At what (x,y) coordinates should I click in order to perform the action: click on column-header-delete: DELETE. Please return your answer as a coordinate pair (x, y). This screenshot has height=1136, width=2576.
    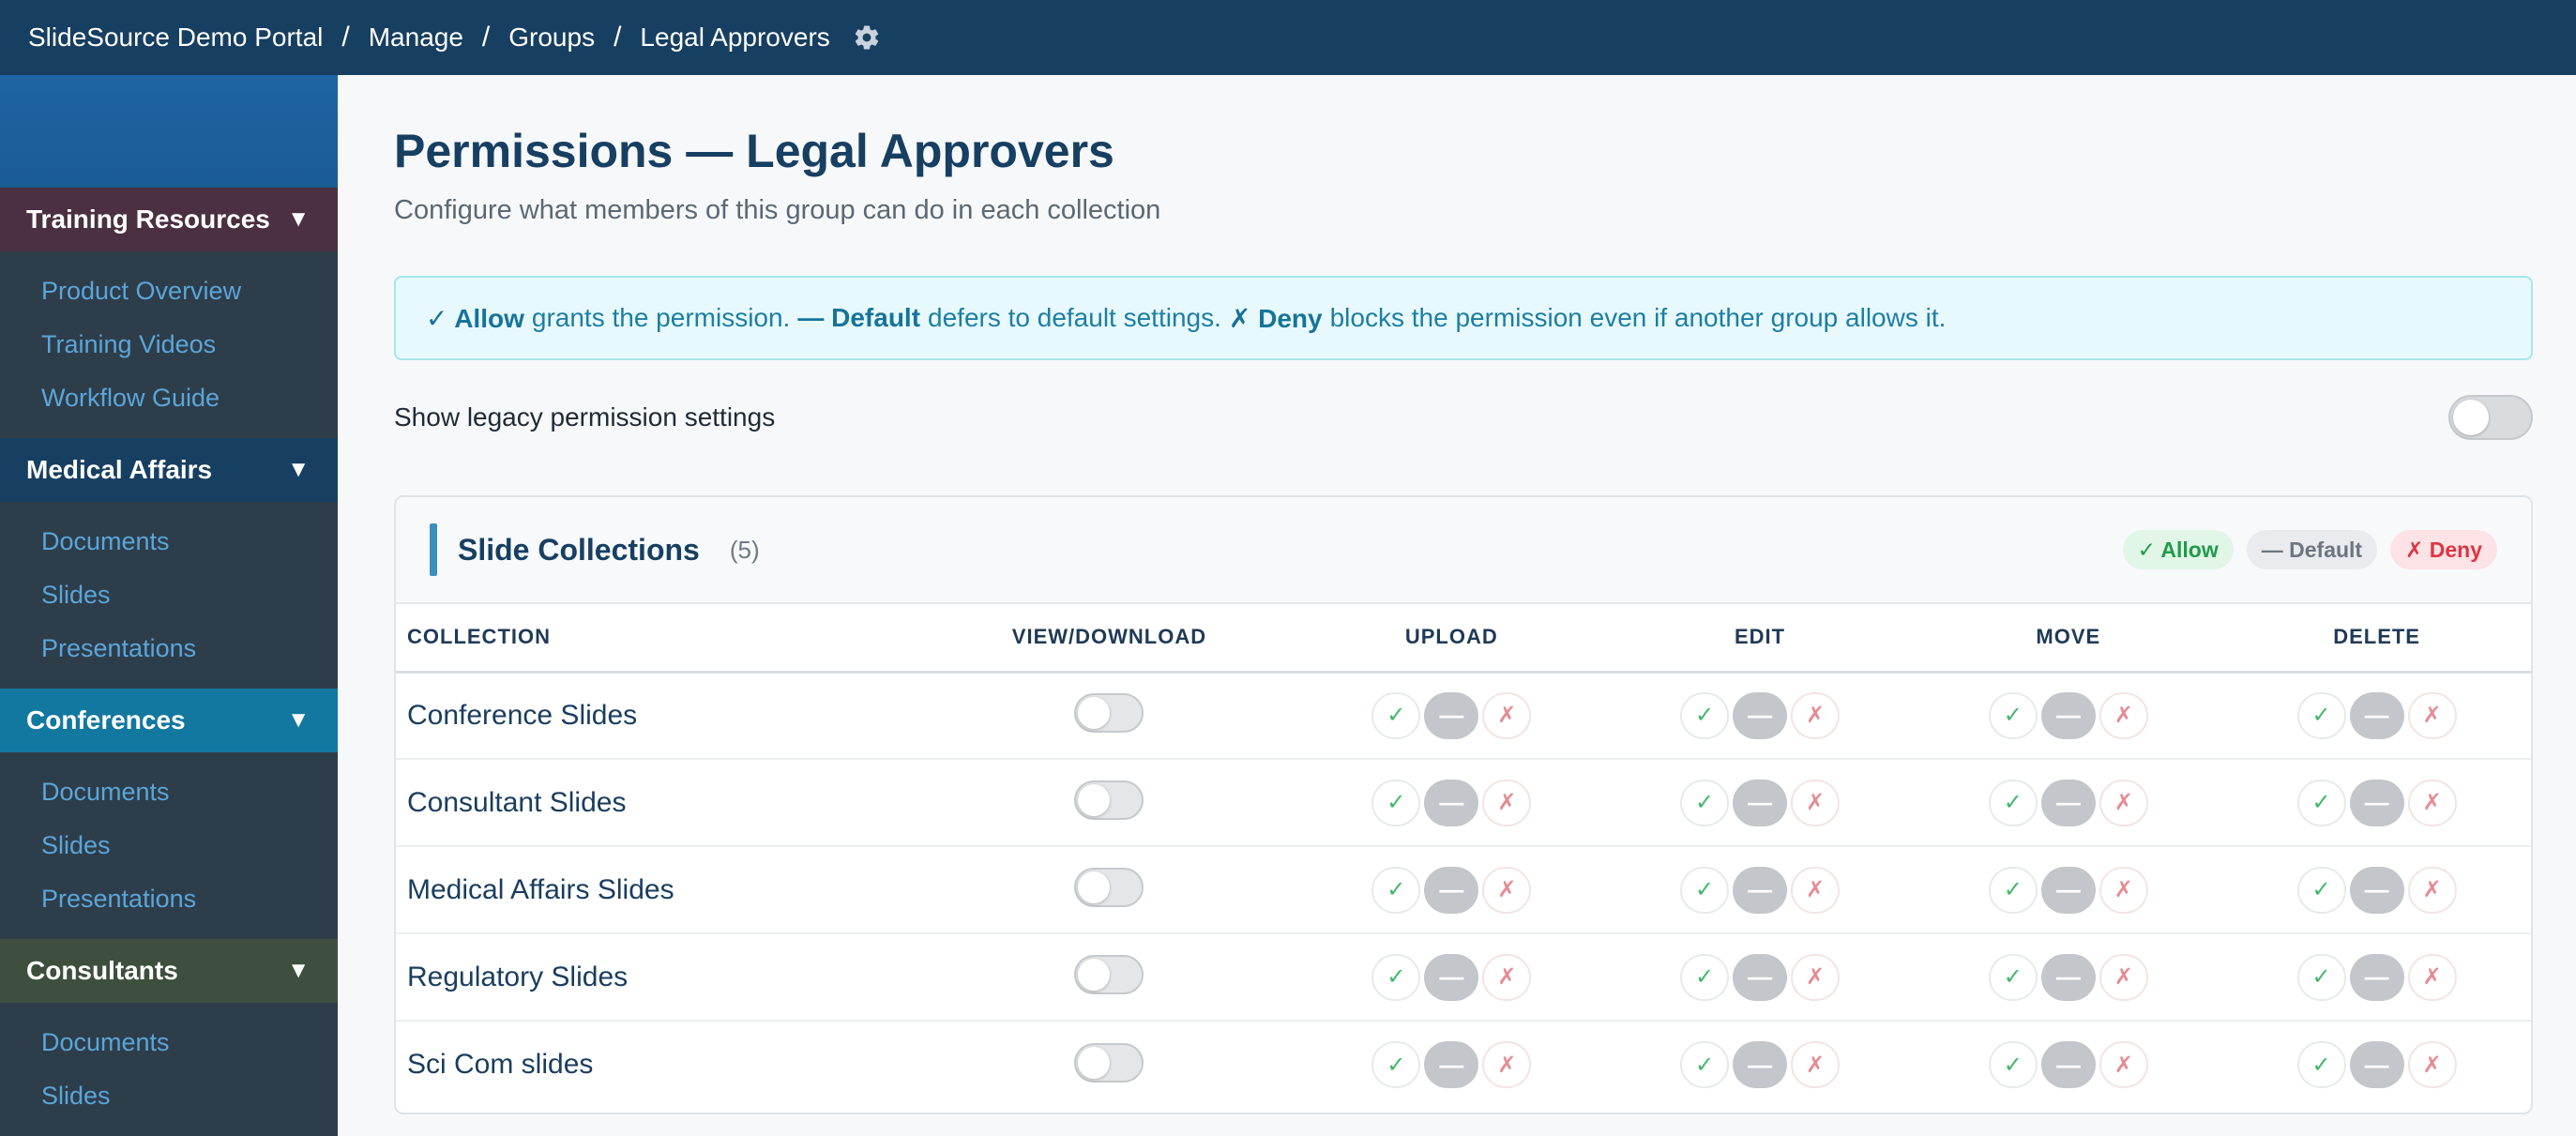
    Looking at the image, I should click on (2376, 639).